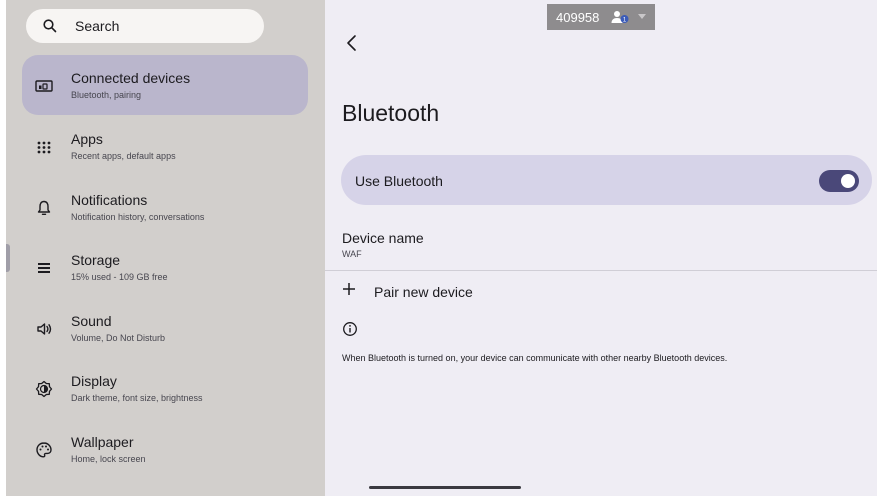 Image resolution: width=877 pixels, height=496 pixels. I want to click on divider, so click(601, 270).